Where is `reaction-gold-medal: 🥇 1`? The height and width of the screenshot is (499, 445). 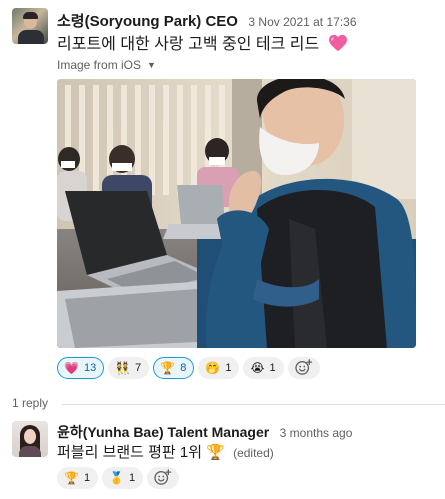 reaction-gold-medal: 🥇 1 is located at coordinates (123, 478).